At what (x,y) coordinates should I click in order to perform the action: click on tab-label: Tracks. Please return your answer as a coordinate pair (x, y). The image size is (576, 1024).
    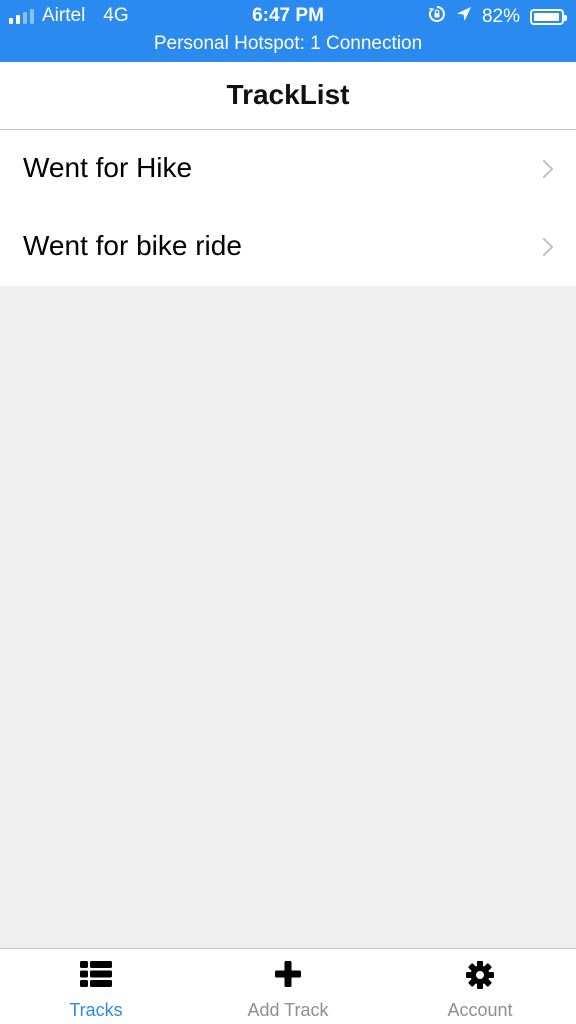
    Looking at the image, I should click on (96, 1010).